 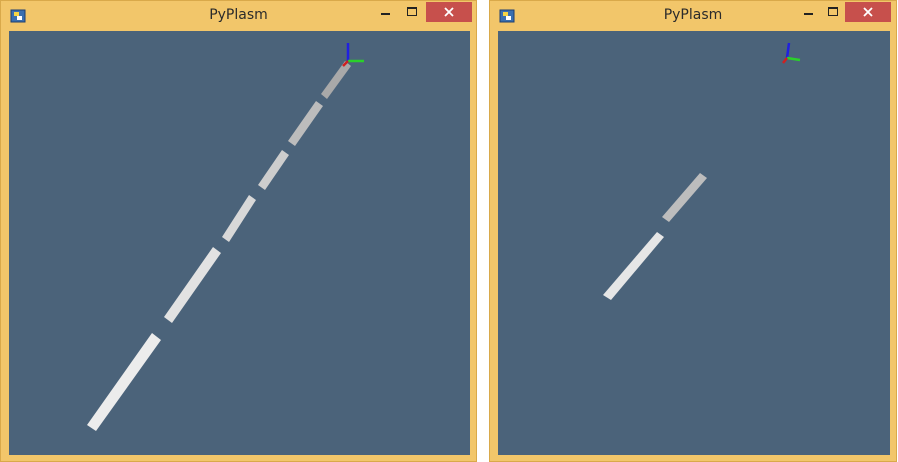 I want to click on line-segments, so click(x=655, y=236).